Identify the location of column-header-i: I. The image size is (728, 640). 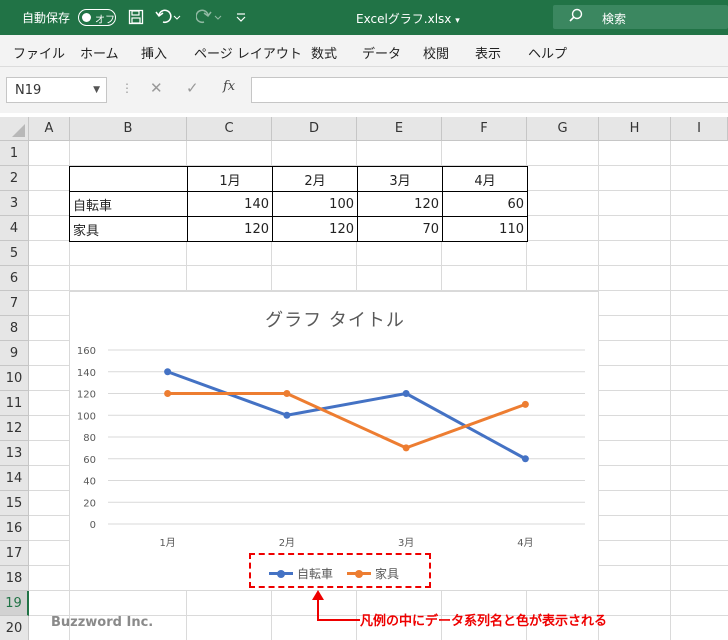
(699, 129).